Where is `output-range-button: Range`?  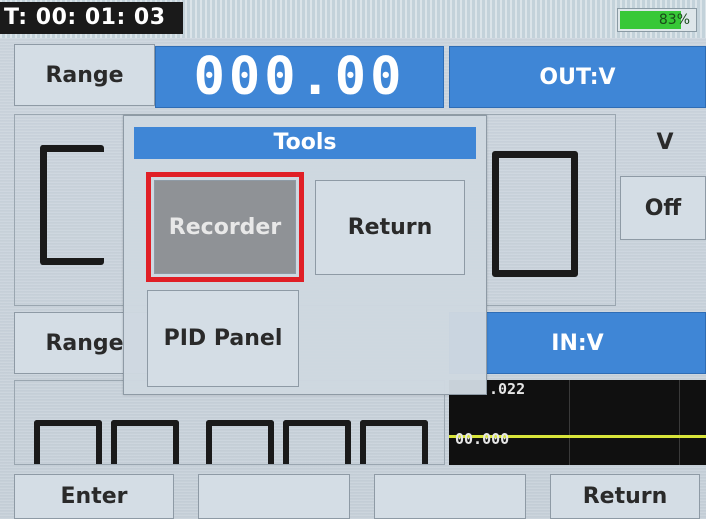
output-range-button: Range is located at coordinates (84, 75).